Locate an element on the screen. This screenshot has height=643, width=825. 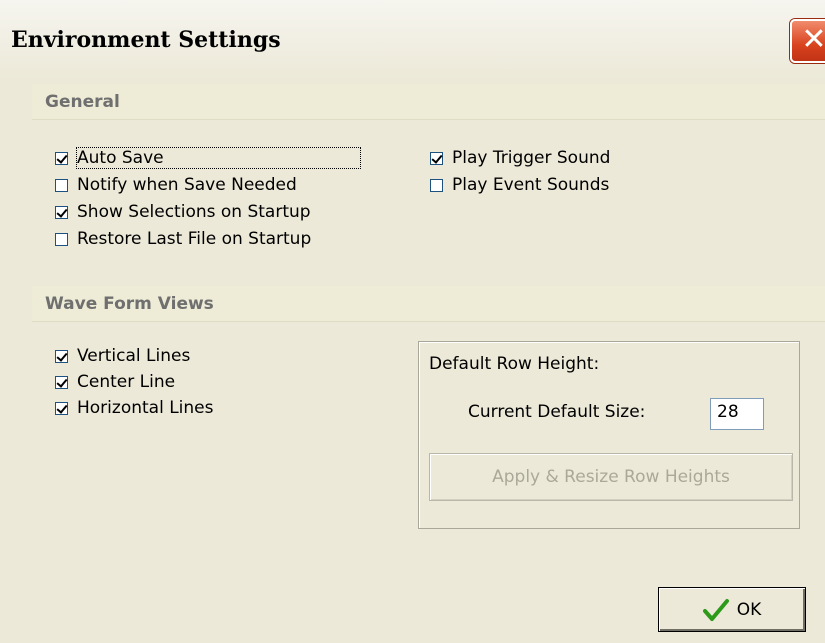
checkbox-label: Vertical Lines is located at coordinates (134, 356).